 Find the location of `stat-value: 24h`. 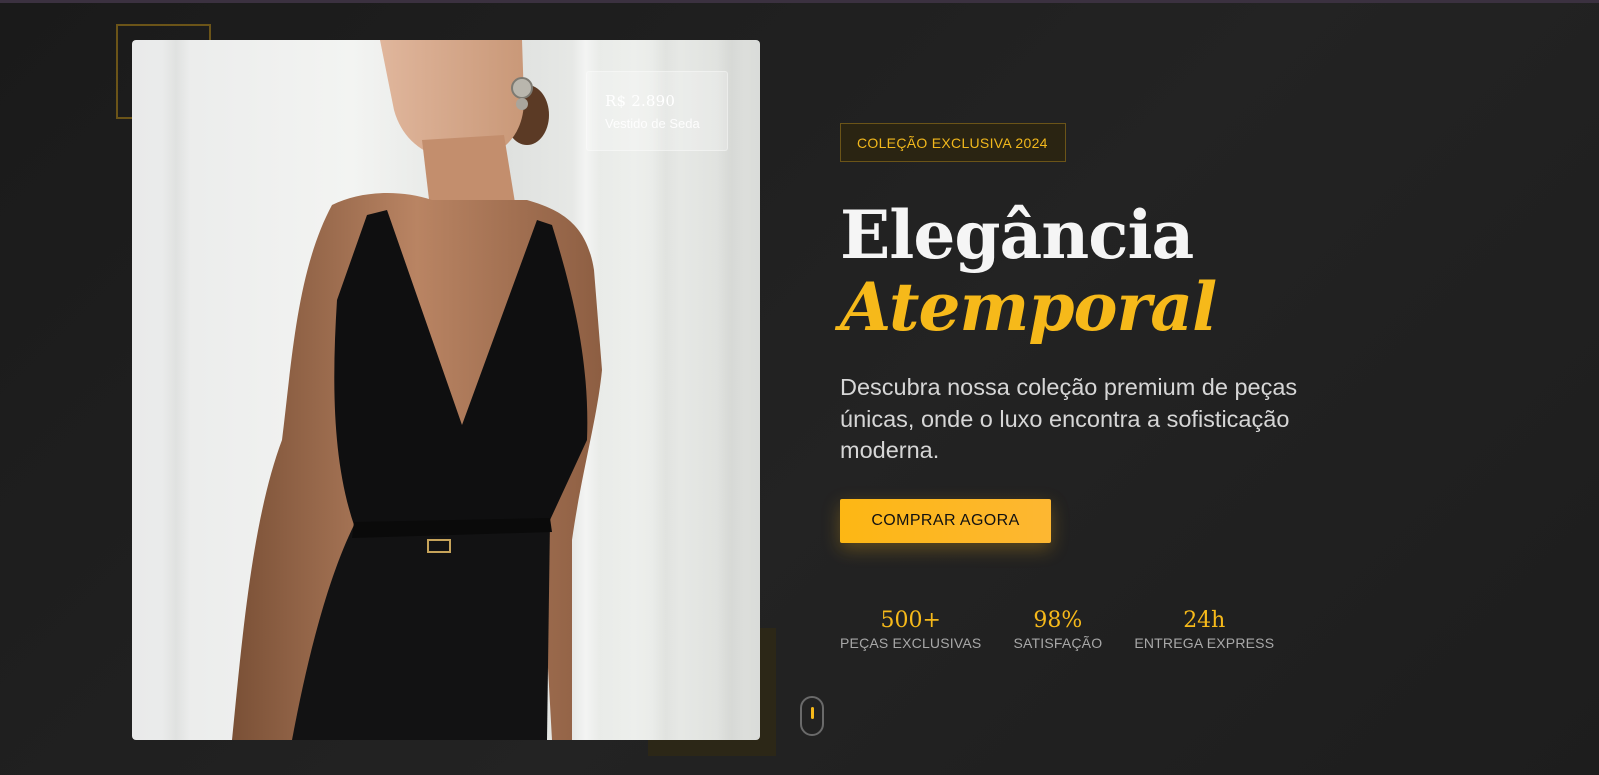

stat-value: 24h is located at coordinates (1204, 620).